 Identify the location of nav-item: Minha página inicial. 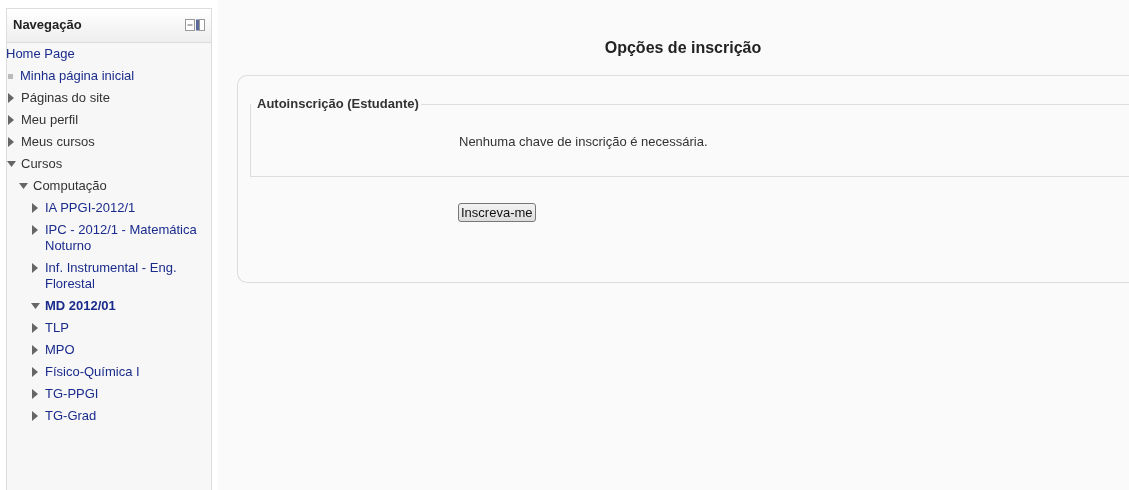
(77, 75).